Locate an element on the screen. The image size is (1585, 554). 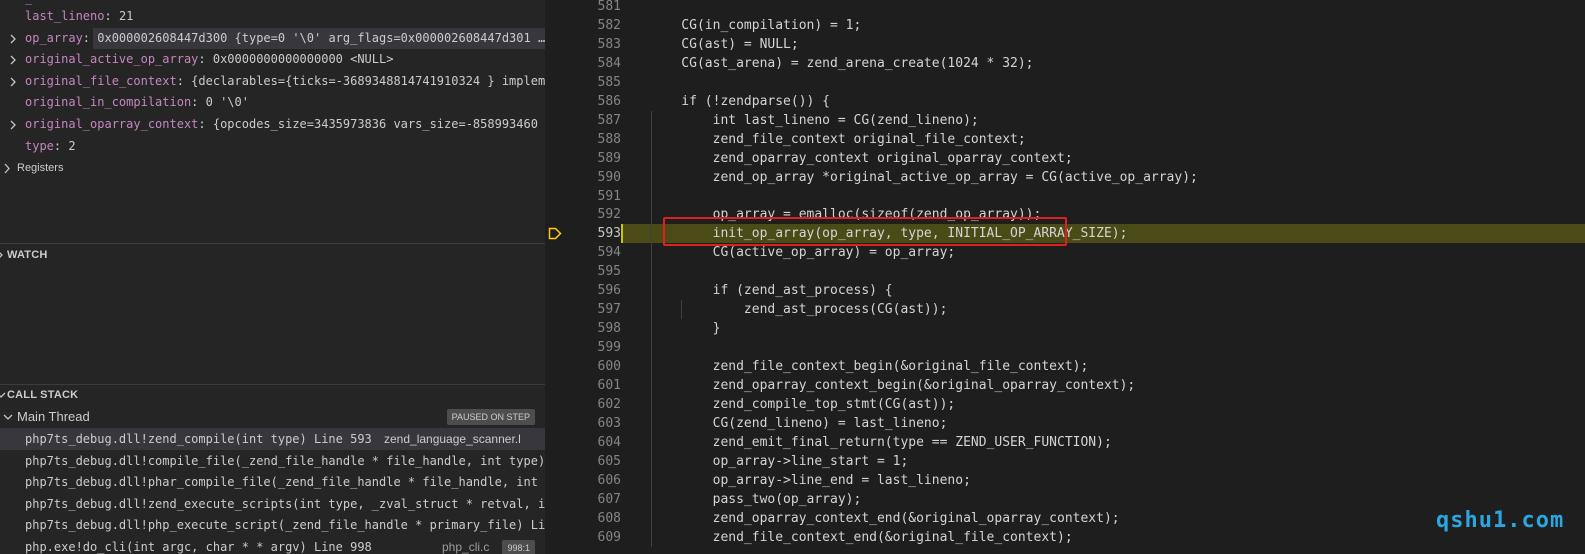
stack-frame-source: zend_language_scanner.l is located at coordinates (452, 439).